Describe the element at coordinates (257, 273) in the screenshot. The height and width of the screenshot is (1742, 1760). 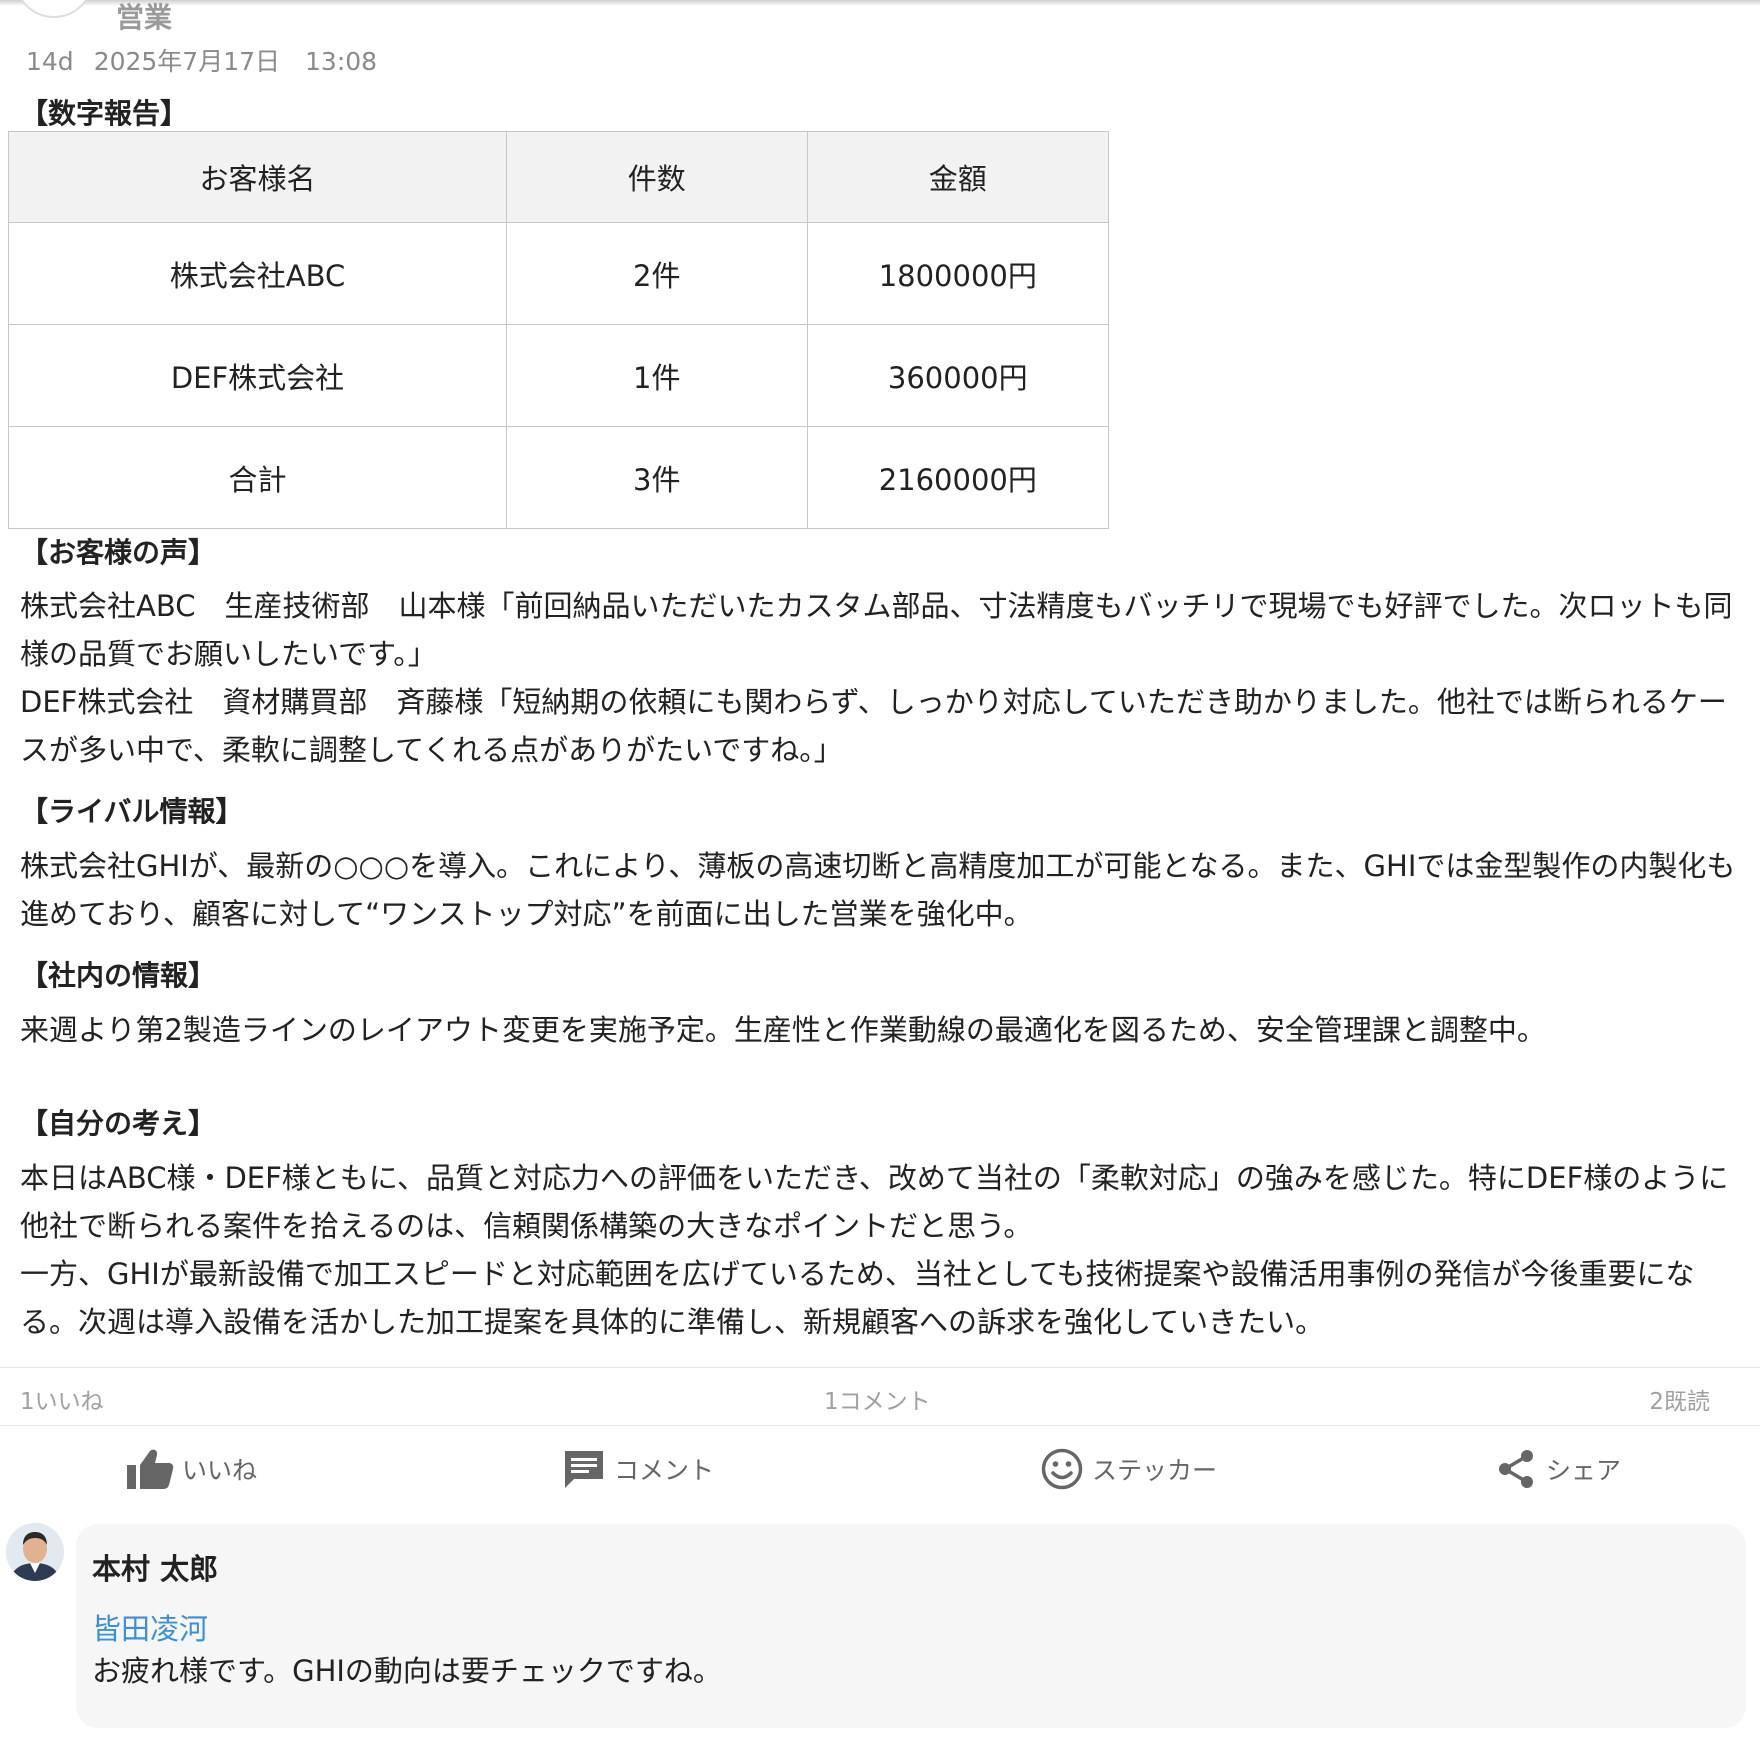
I see `cell-customer: 株式会社ABC` at that location.